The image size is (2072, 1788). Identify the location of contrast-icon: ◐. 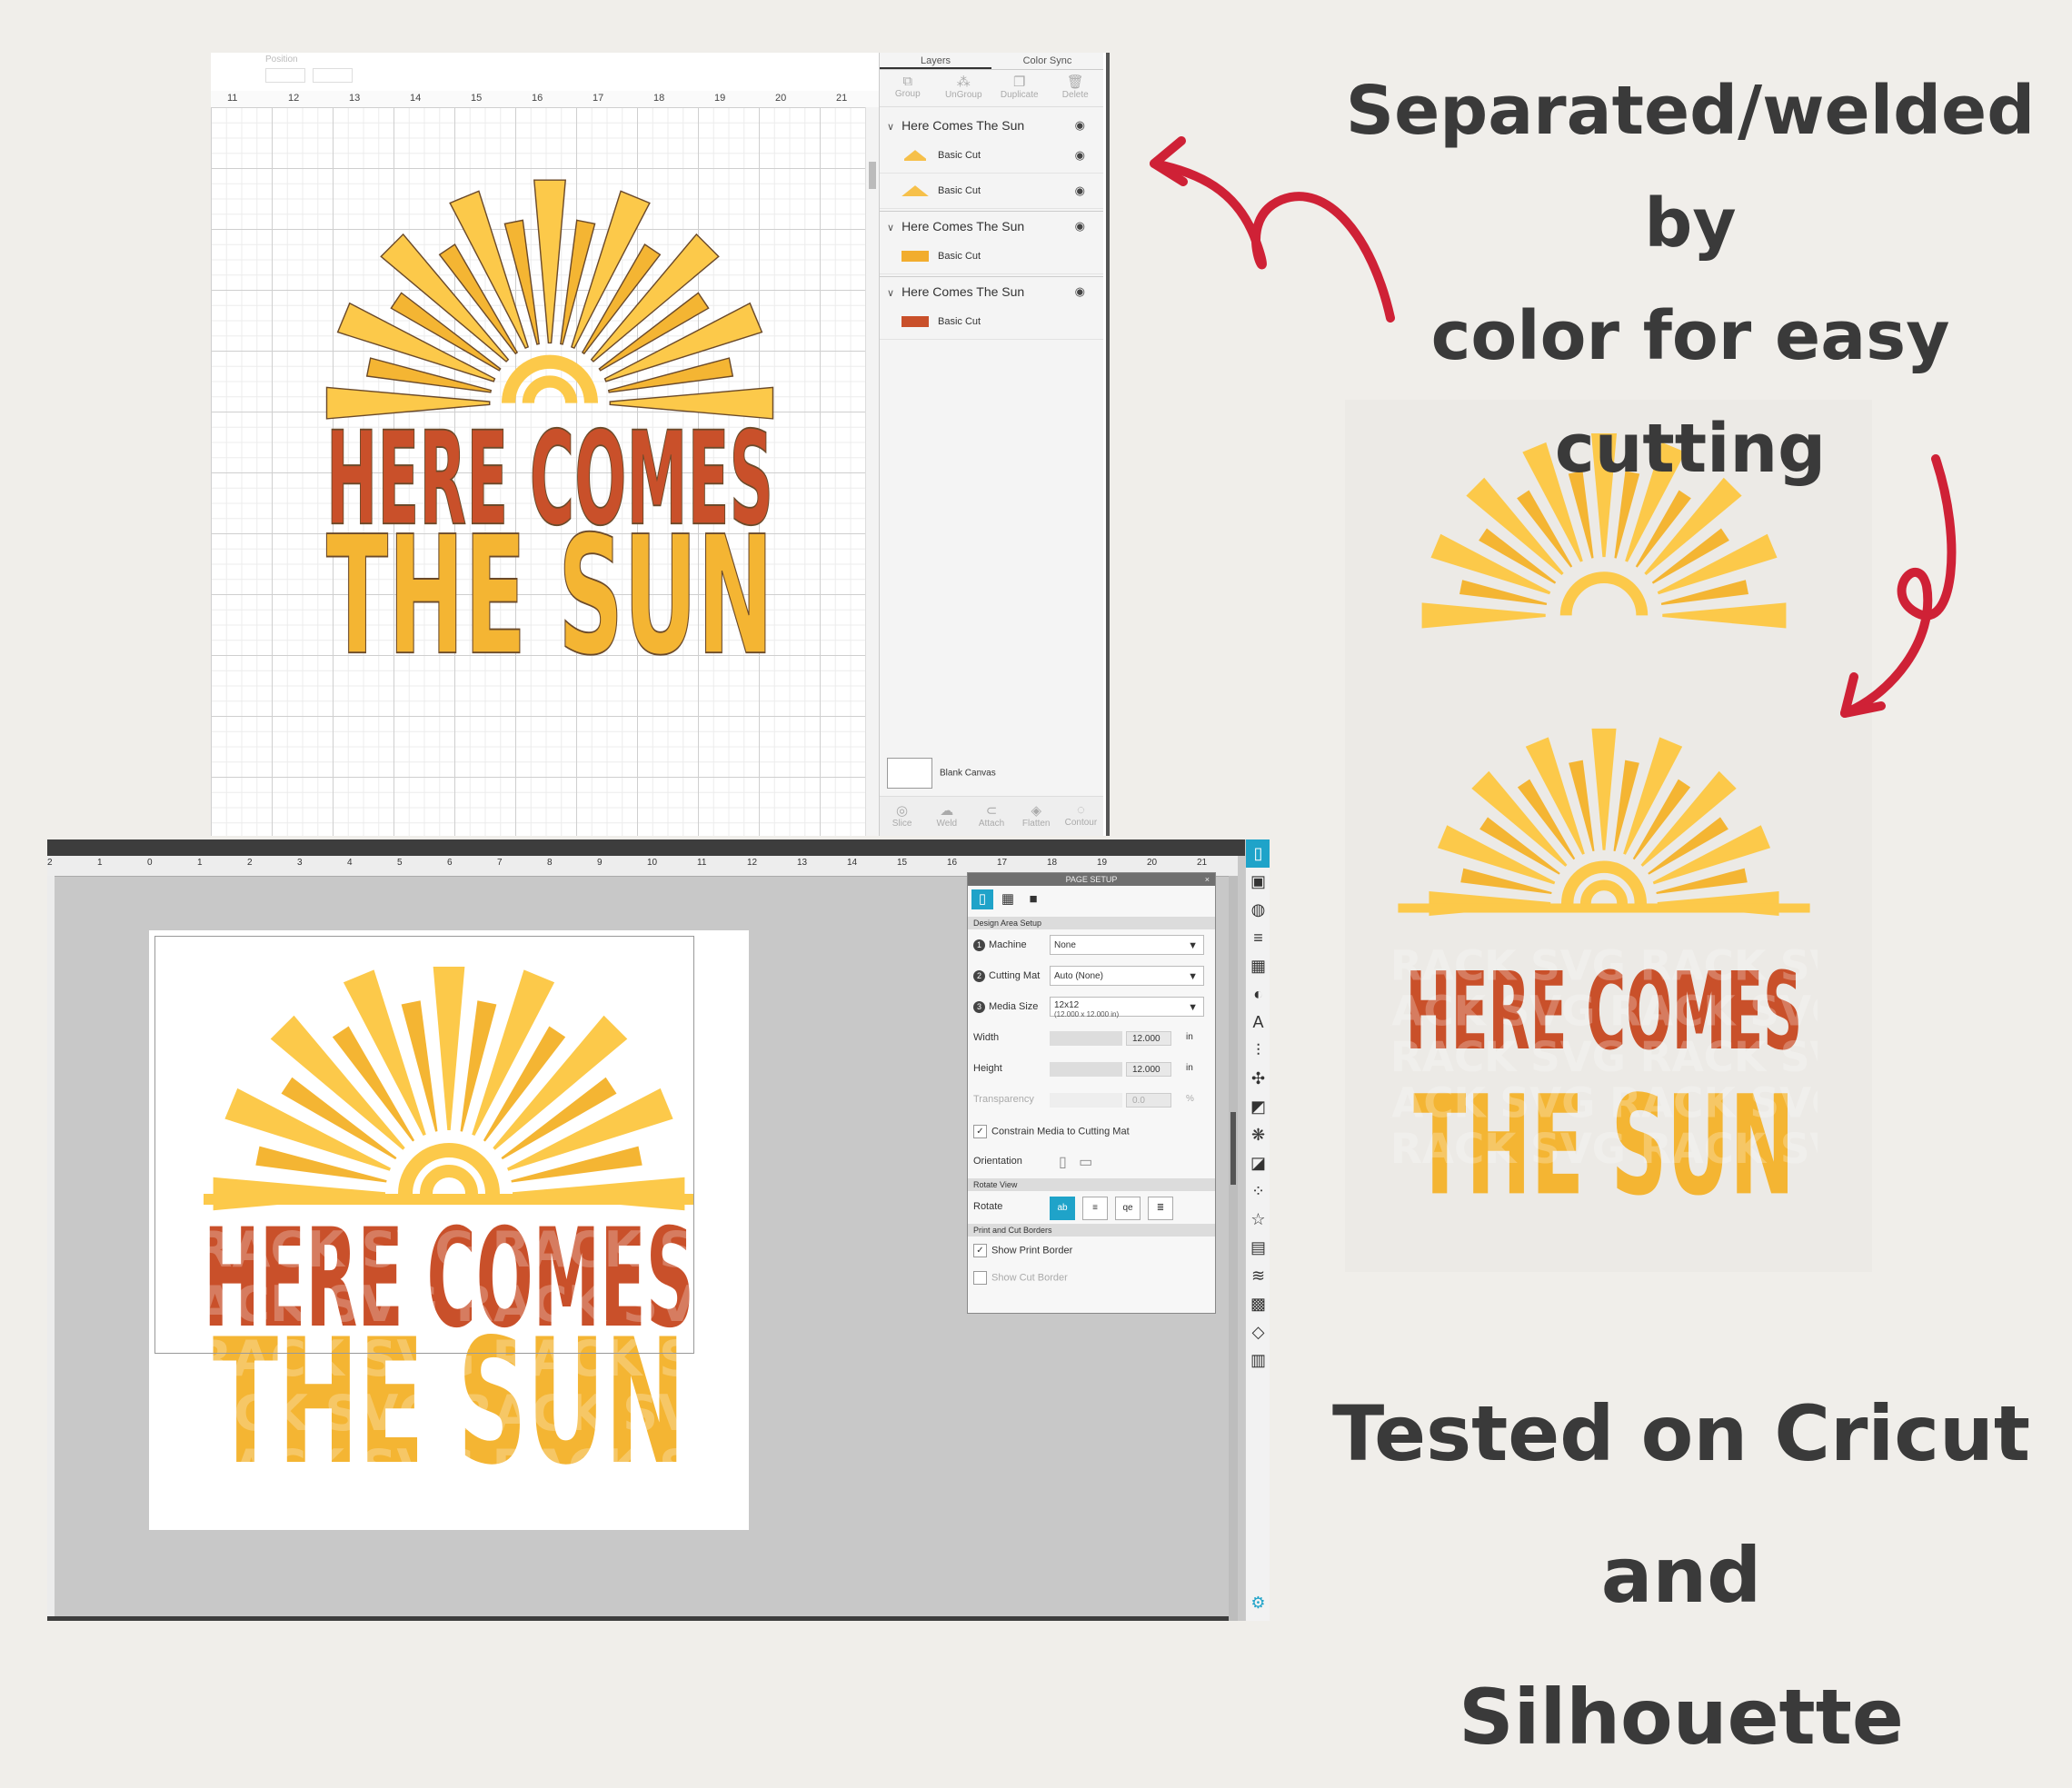
(1258, 994).